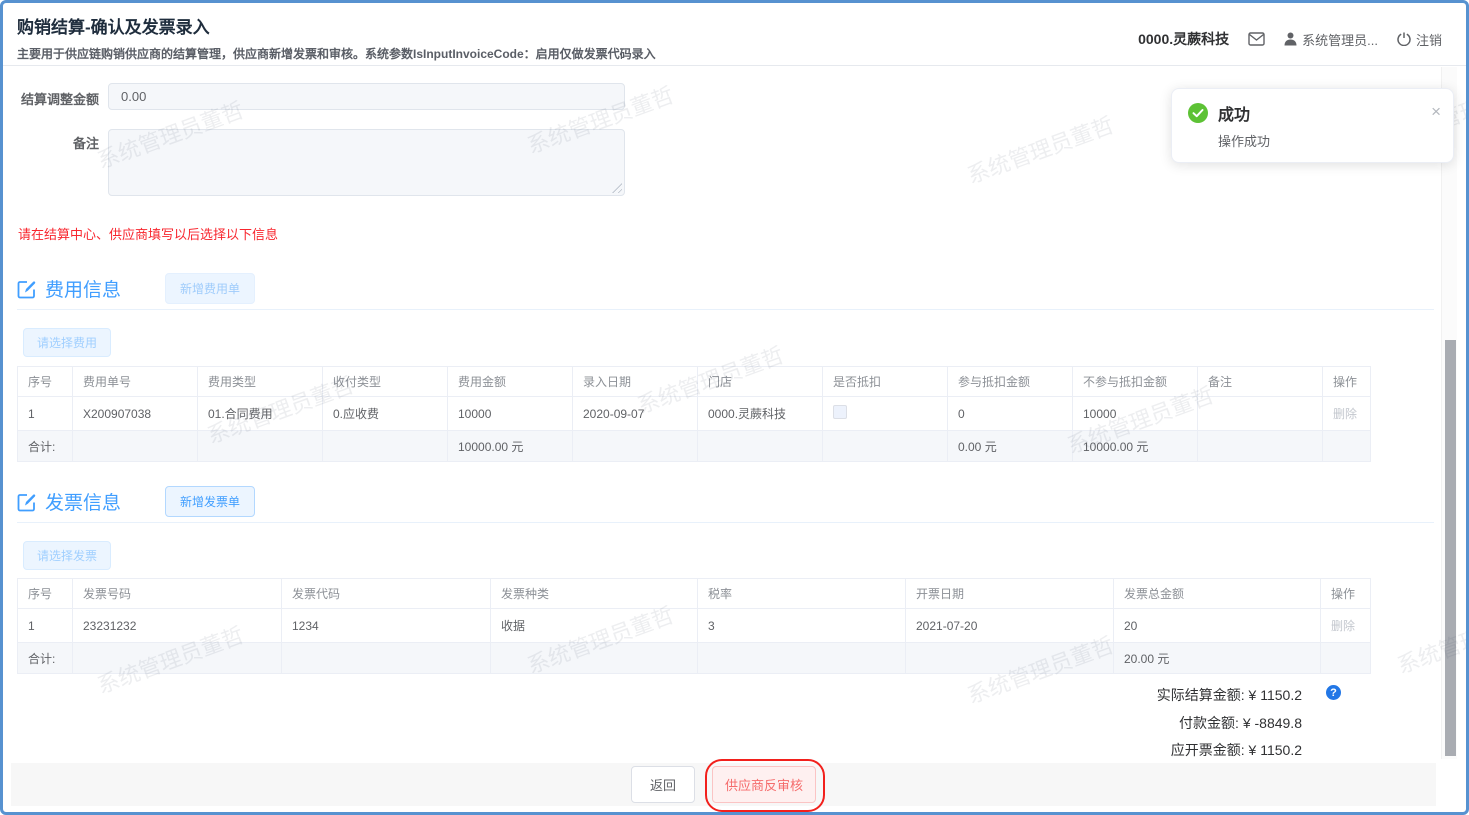 This screenshot has height=815, width=1469. I want to click on column-header: 备注, so click(1260, 381).